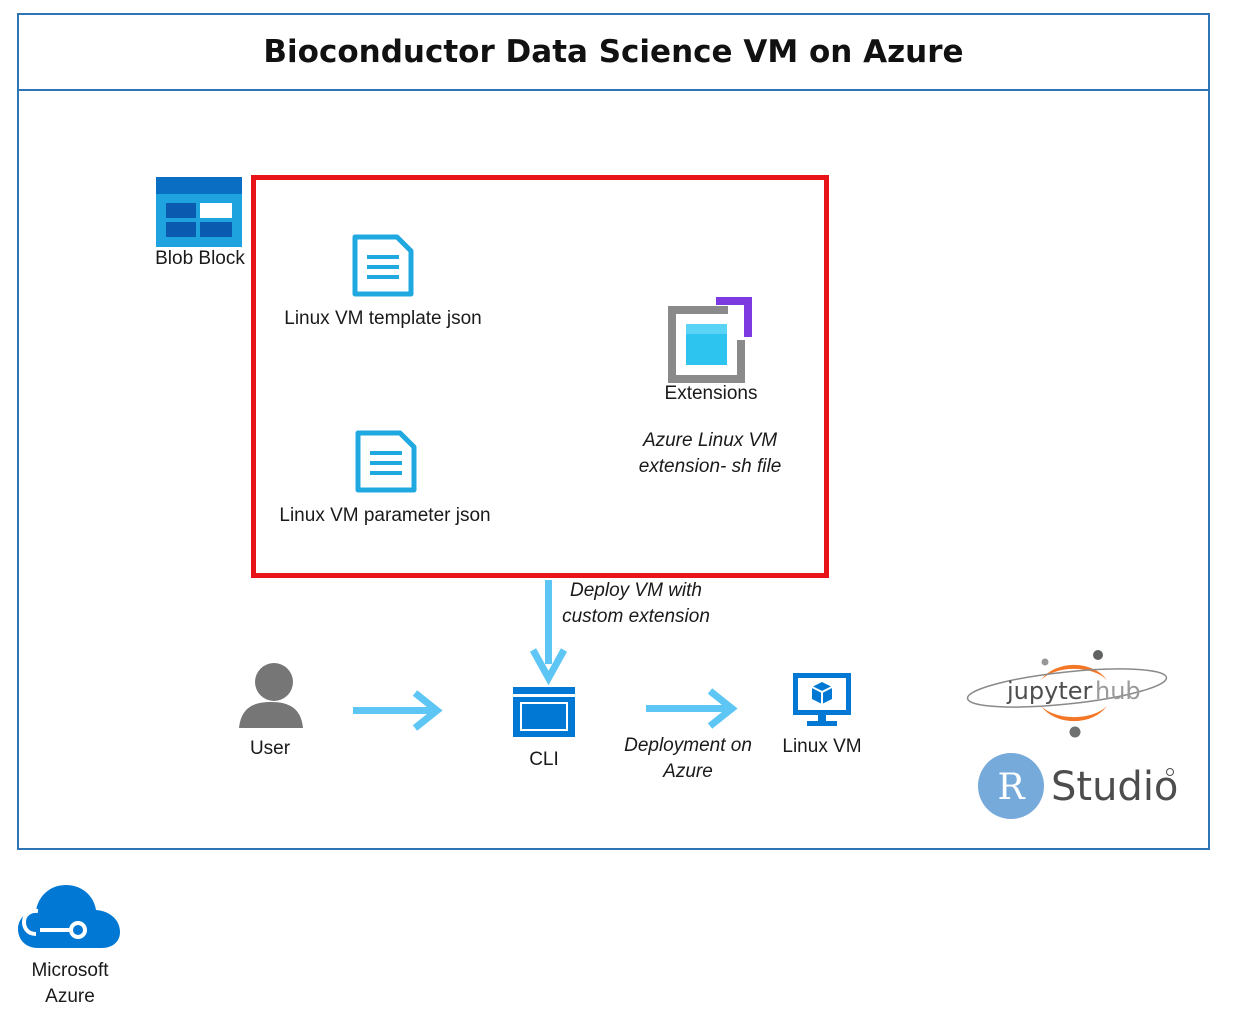 The image size is (1247, 1018). I want to click on cli-label: CLI, so click(544, 759).